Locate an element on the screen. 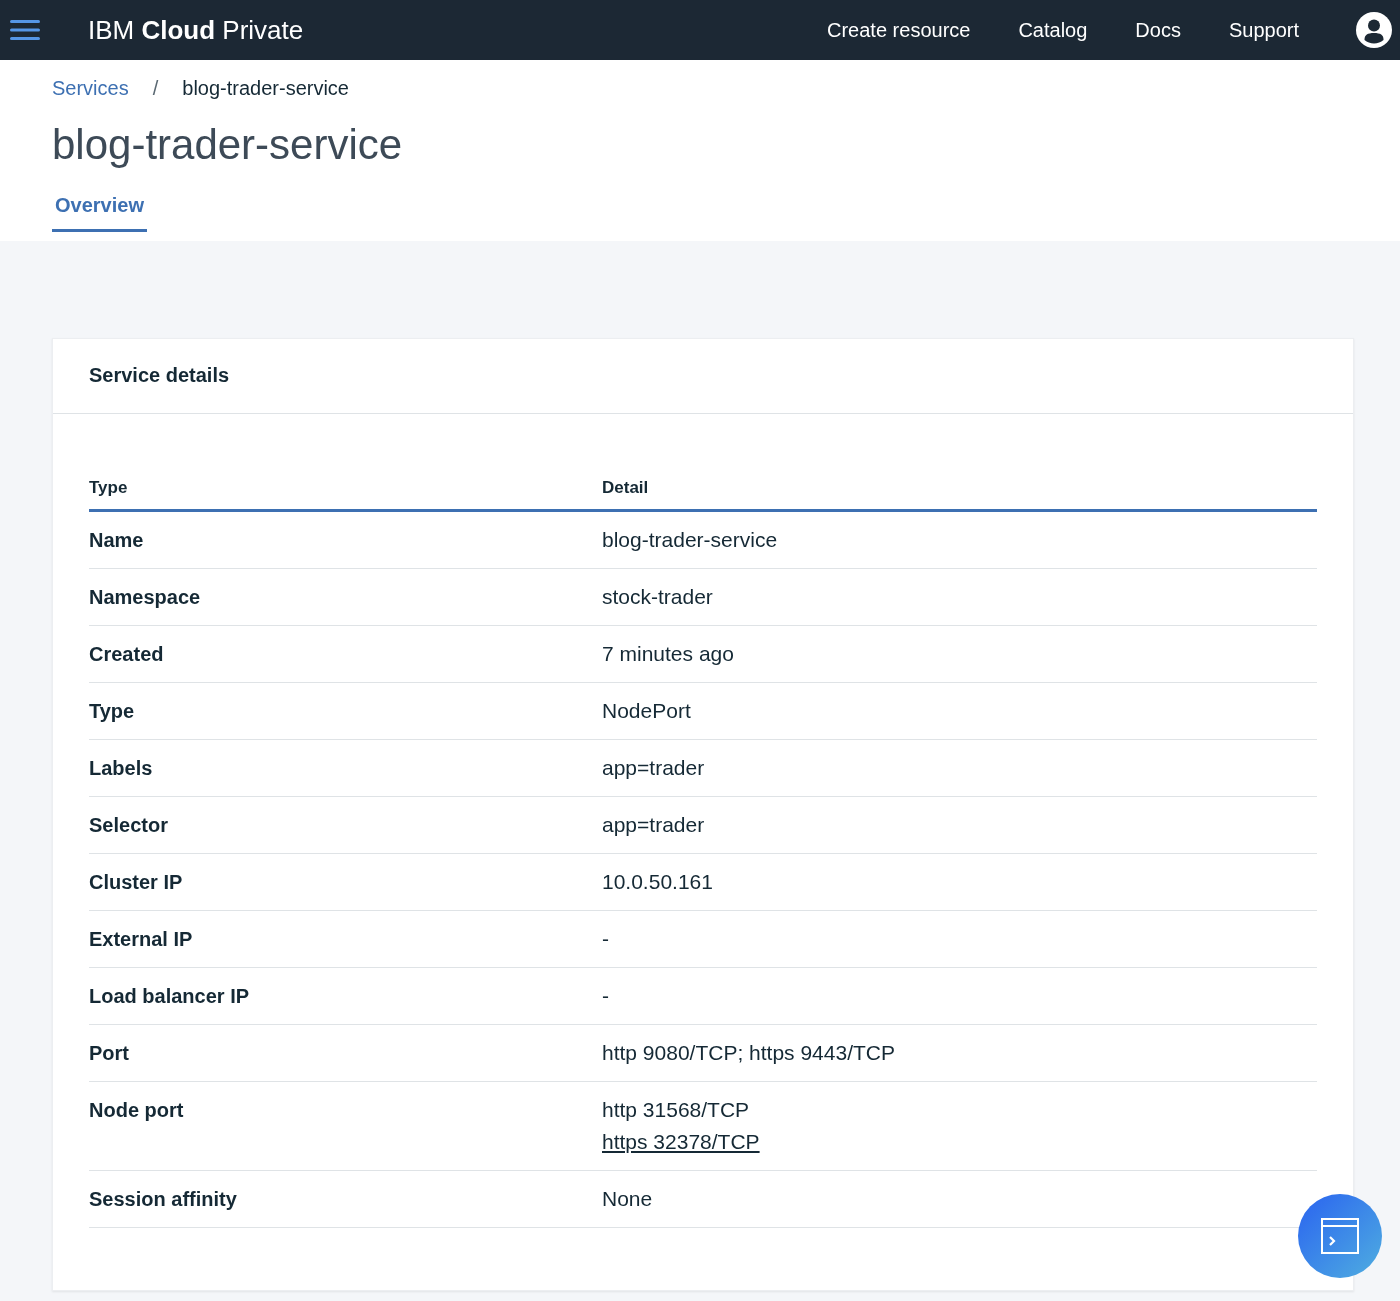 Image resolution: width=1400 pixels, height=1301 pixels. field-value: 10.0.50.161 is located at coordinates (657, 882).